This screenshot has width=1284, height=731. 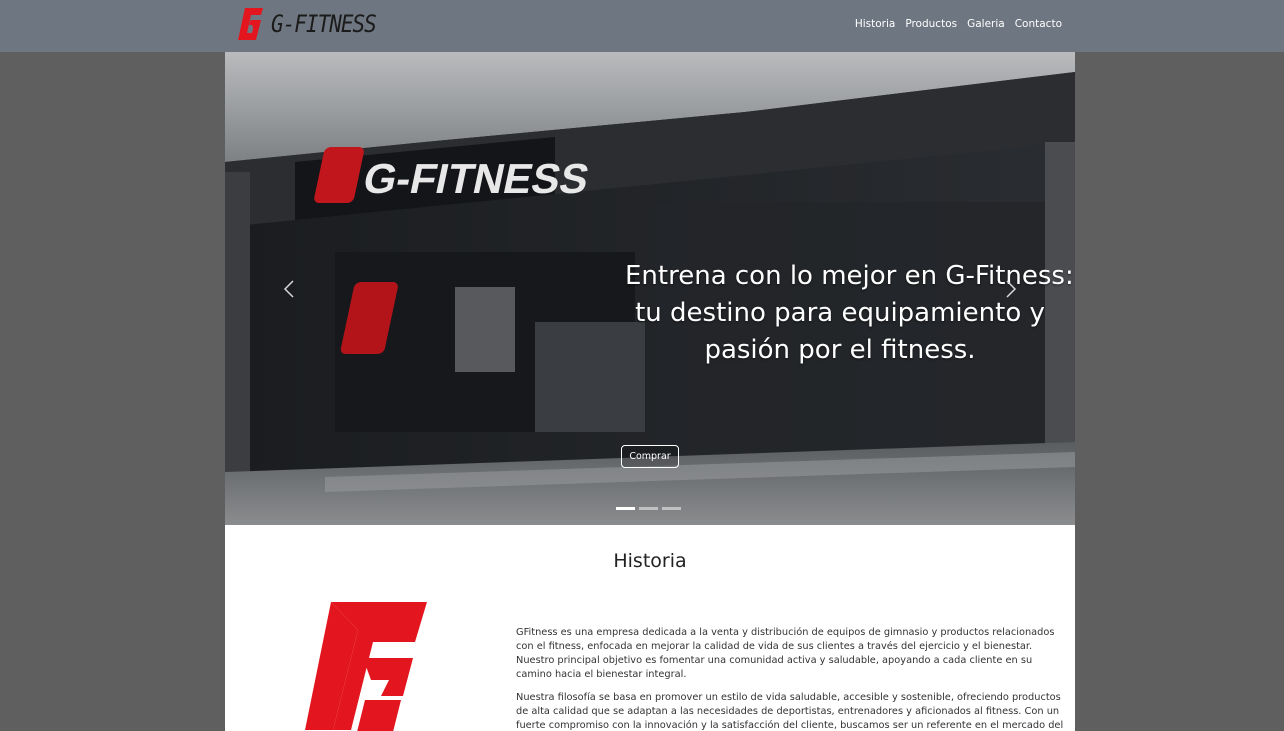 I want to click on carousel-prev-button, so click(x=289, y=289).